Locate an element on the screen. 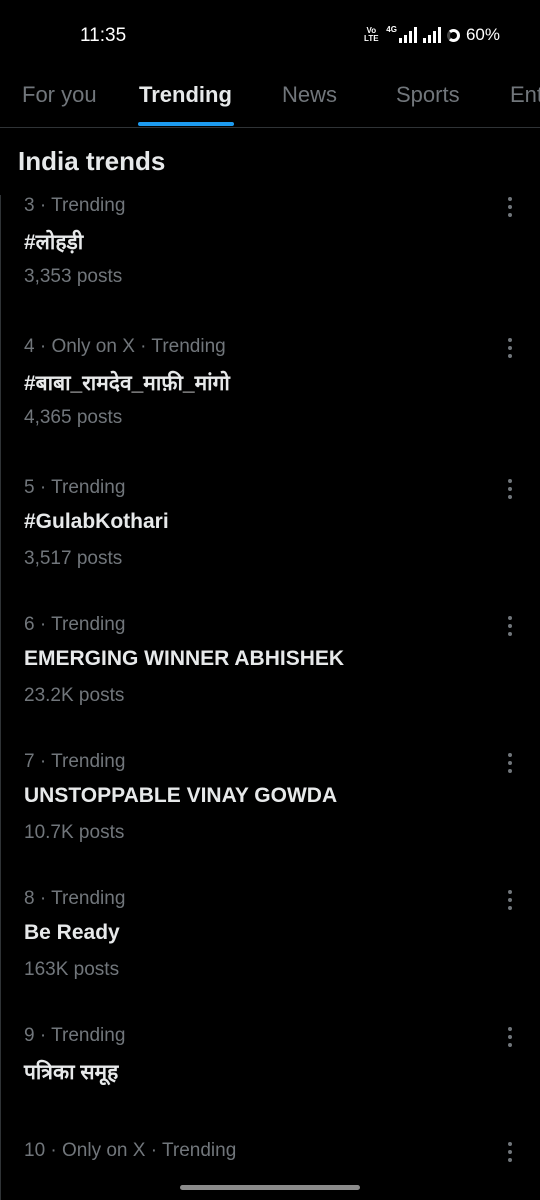 This screenshot has width=540, height=1200. trend-meta: 3 · Trending is located at coordinates (75, 205).